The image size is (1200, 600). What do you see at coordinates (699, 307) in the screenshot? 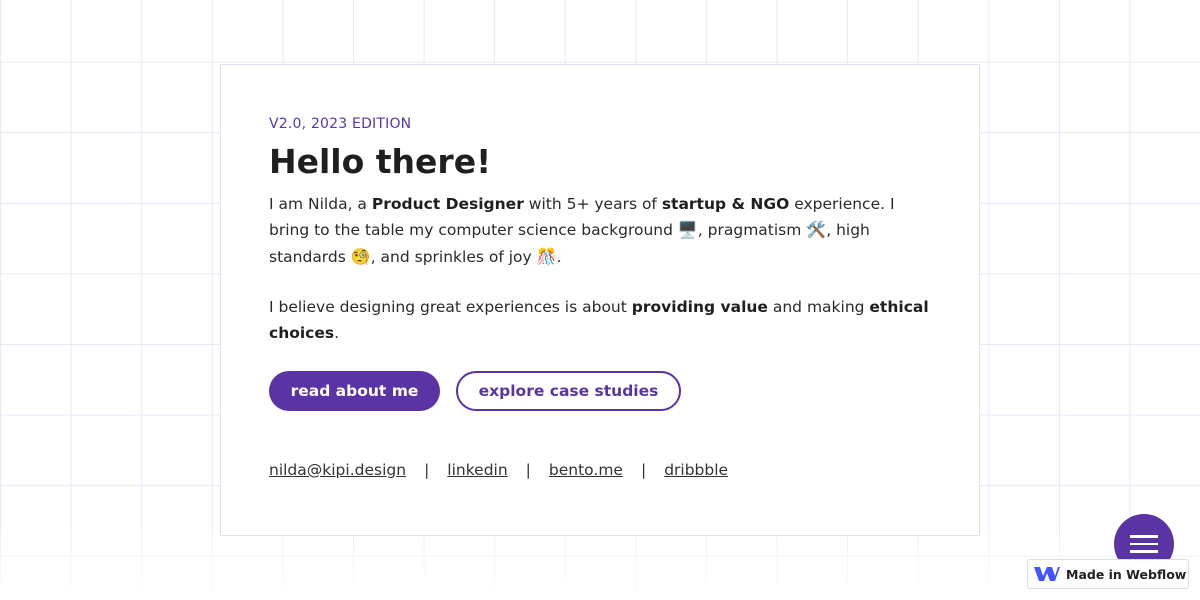
I see `values-highlight: providing value` at bounding box center [699, 307].